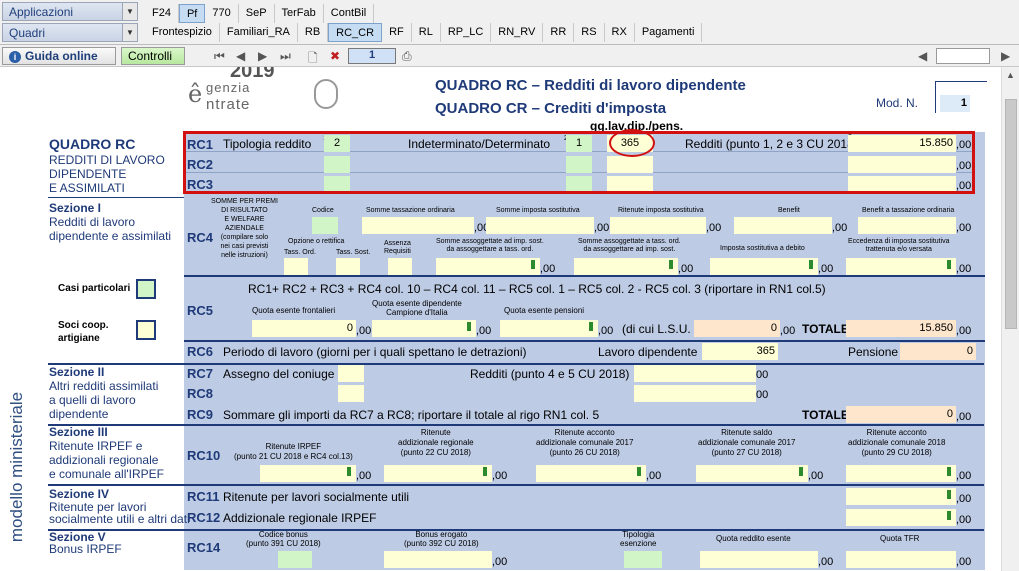  Describe the element at coordinates (901, 266) in the screenshot. I see `rc4-col13-field` at that location.